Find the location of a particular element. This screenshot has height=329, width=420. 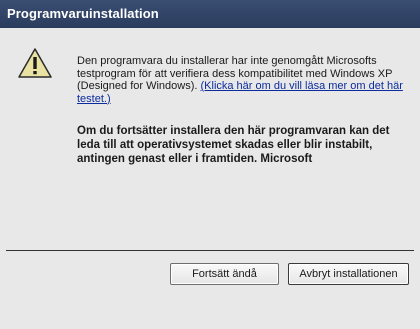

dialog-title: Programvaruinstallation is located at coordinates (210, 14).